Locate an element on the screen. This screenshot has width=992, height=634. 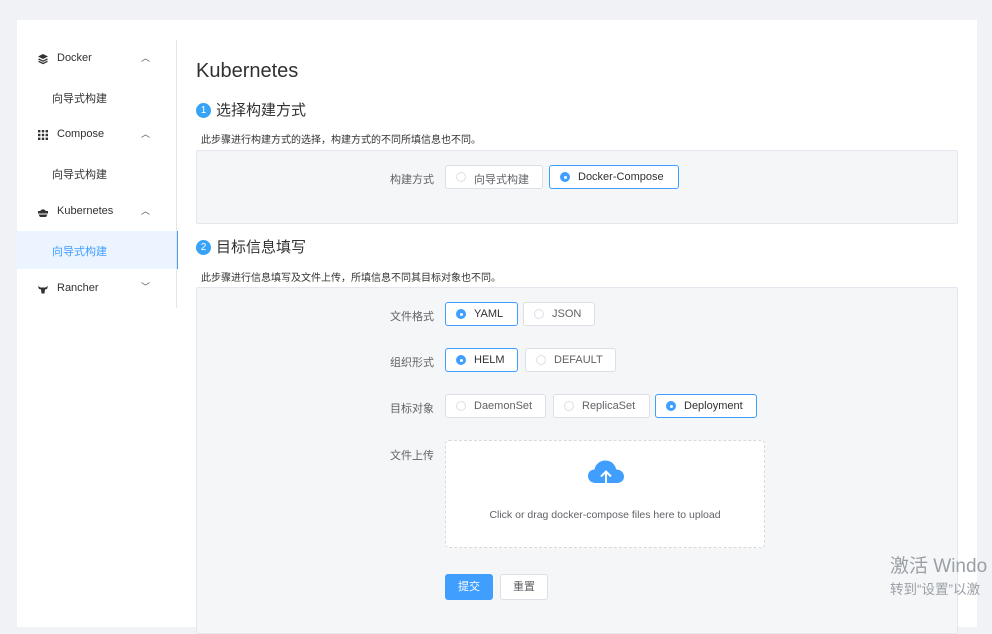
menu-item-kubernetes-wizard: 向导式构建 is located at coordinates (97, 250).